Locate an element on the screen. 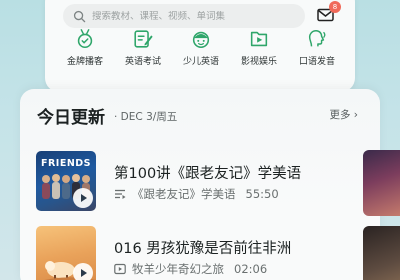 The image size is (400, 280). category-film-entertainment: 影视娱乐 is located at coordinates (259, 47).